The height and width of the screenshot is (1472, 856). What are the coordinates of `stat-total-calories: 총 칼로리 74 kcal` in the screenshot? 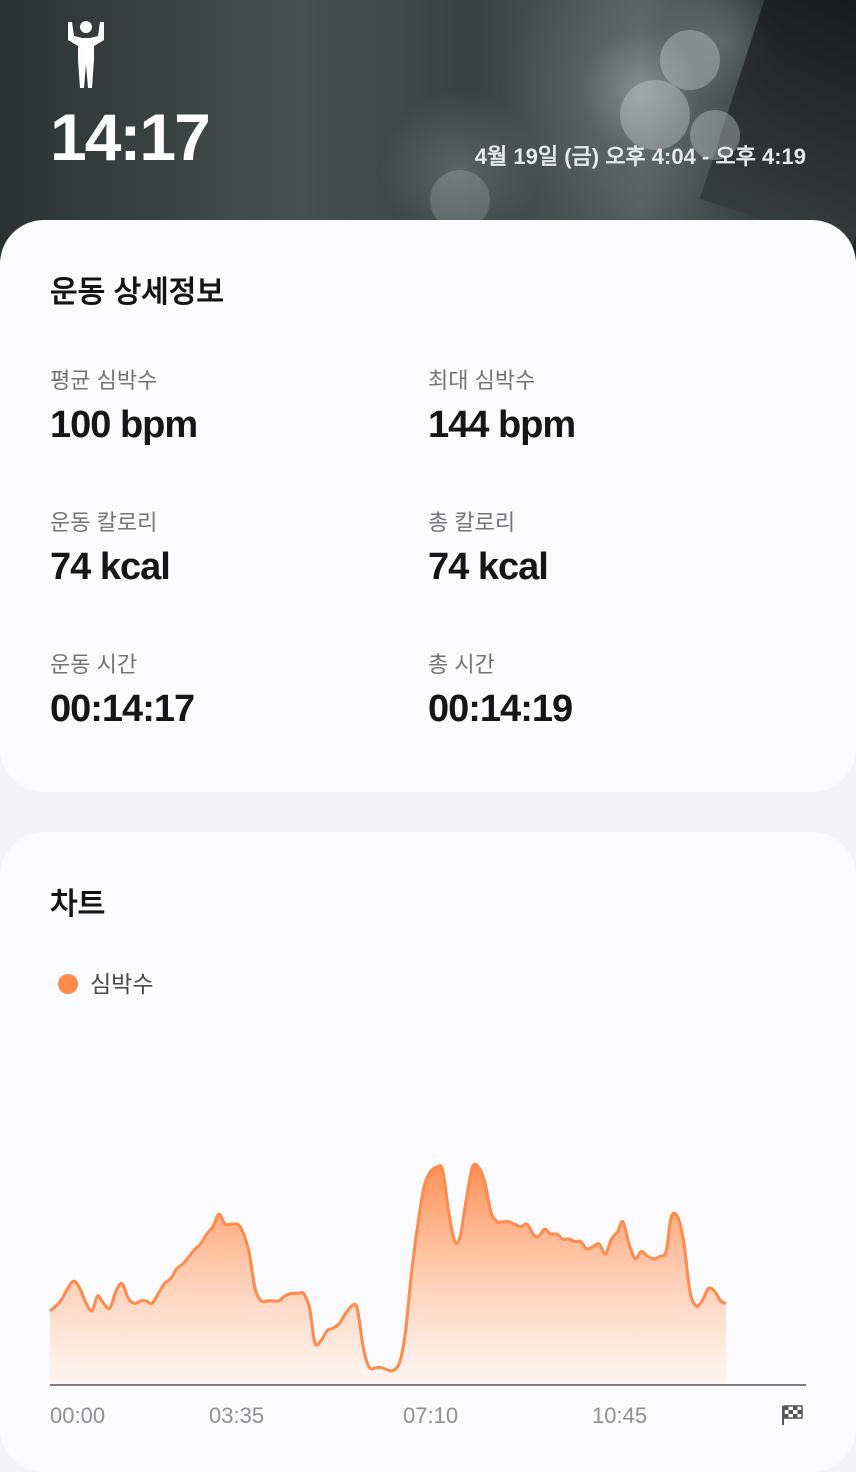 It's located at (608, 549).